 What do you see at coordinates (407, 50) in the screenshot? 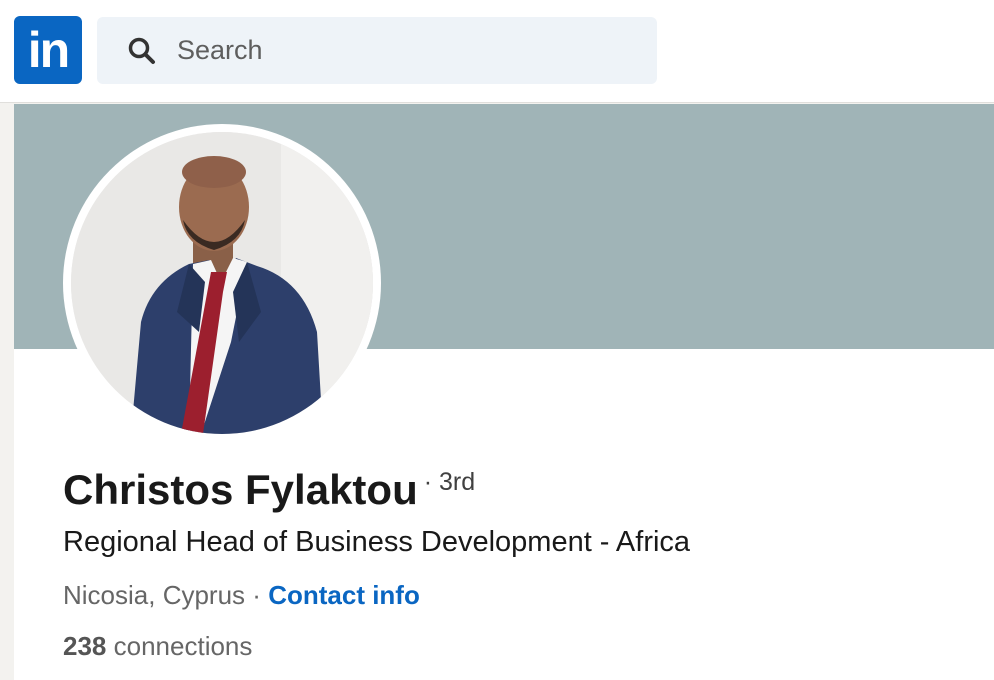
I see `search-input` at bounding box center [407, 50].